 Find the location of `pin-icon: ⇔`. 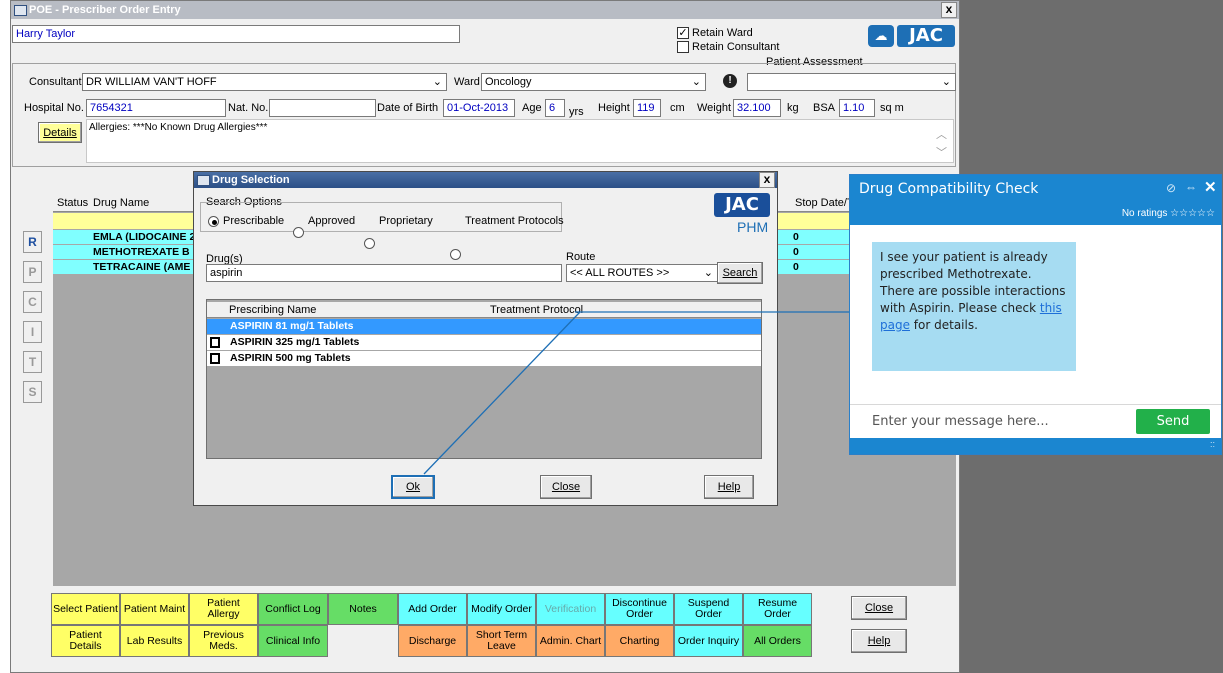

pin-icon: ⇔ is located at coordinates (1191, 187).